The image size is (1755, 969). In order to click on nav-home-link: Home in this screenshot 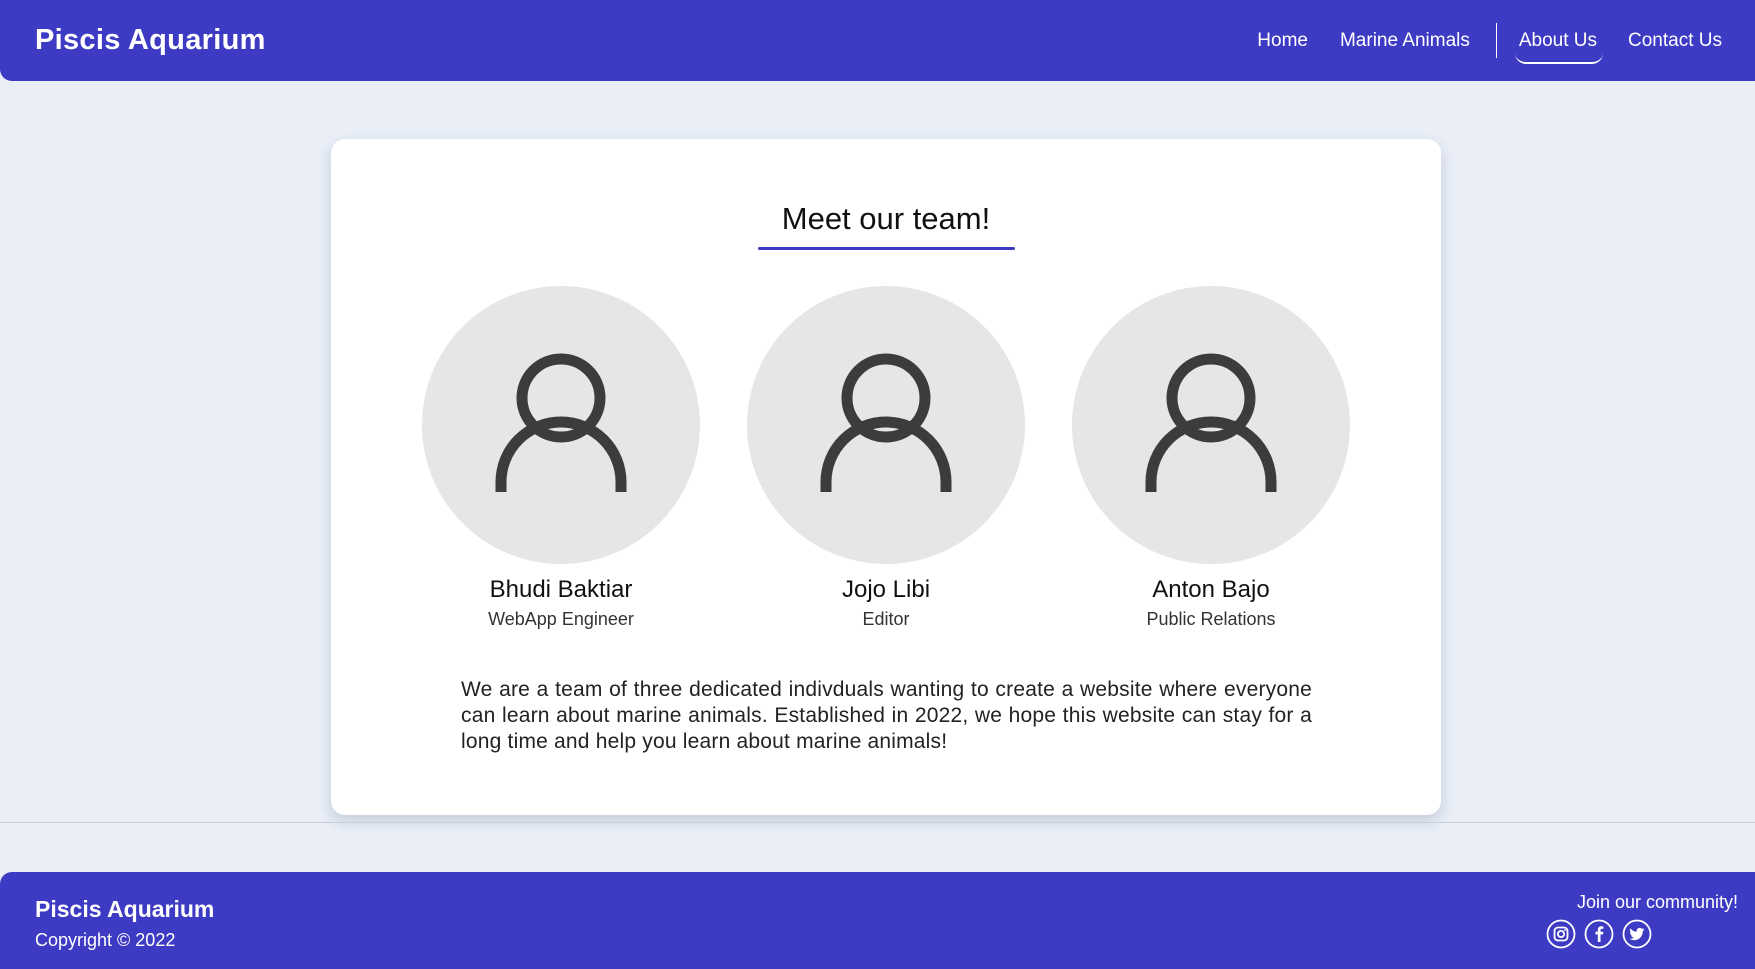, I will do `click(1282, 41)`.